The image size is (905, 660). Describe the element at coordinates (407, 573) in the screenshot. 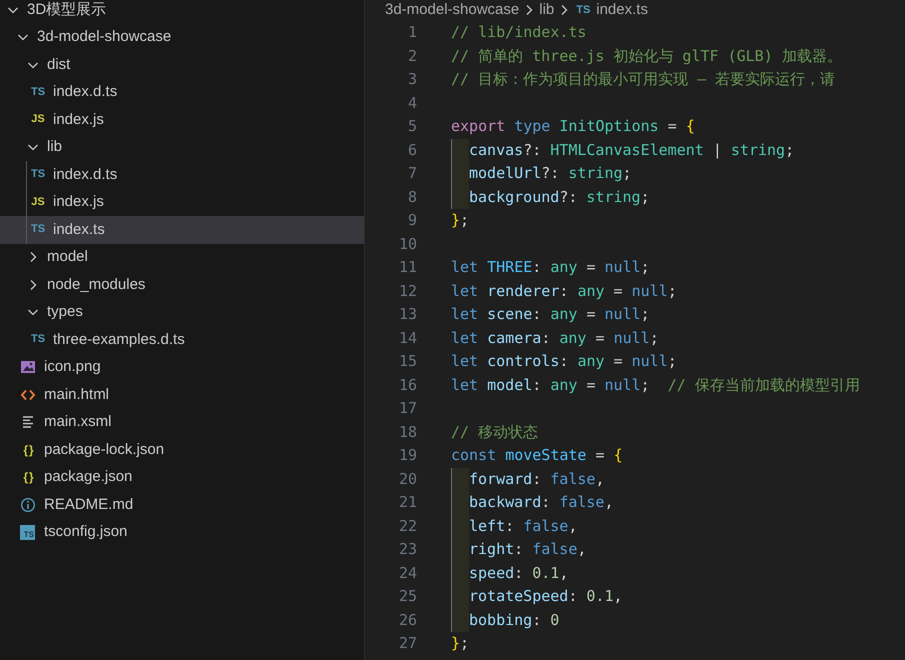

I see `line-number: 24` at that location.